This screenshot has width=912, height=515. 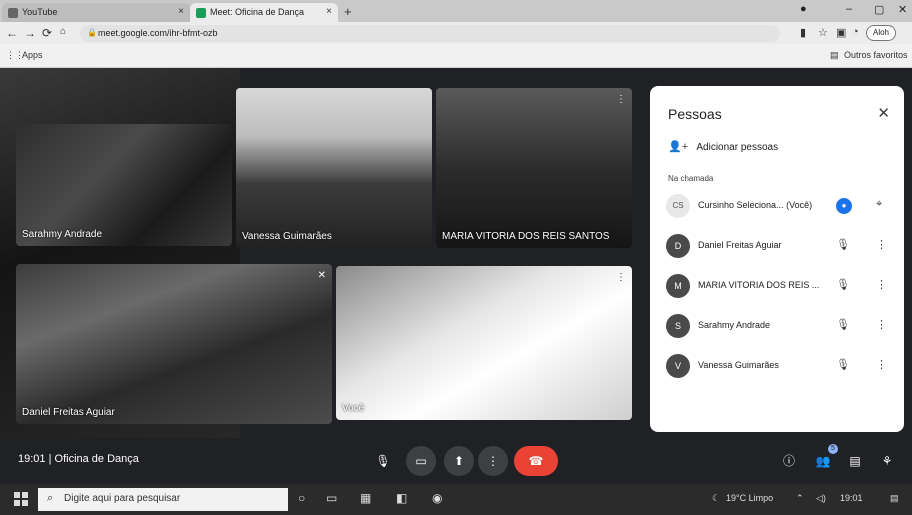 What do you see at coordinates (96, 12) in the screenshot?
I see `tab-youtube: YouTube ×` at bounding box center [96, 12].